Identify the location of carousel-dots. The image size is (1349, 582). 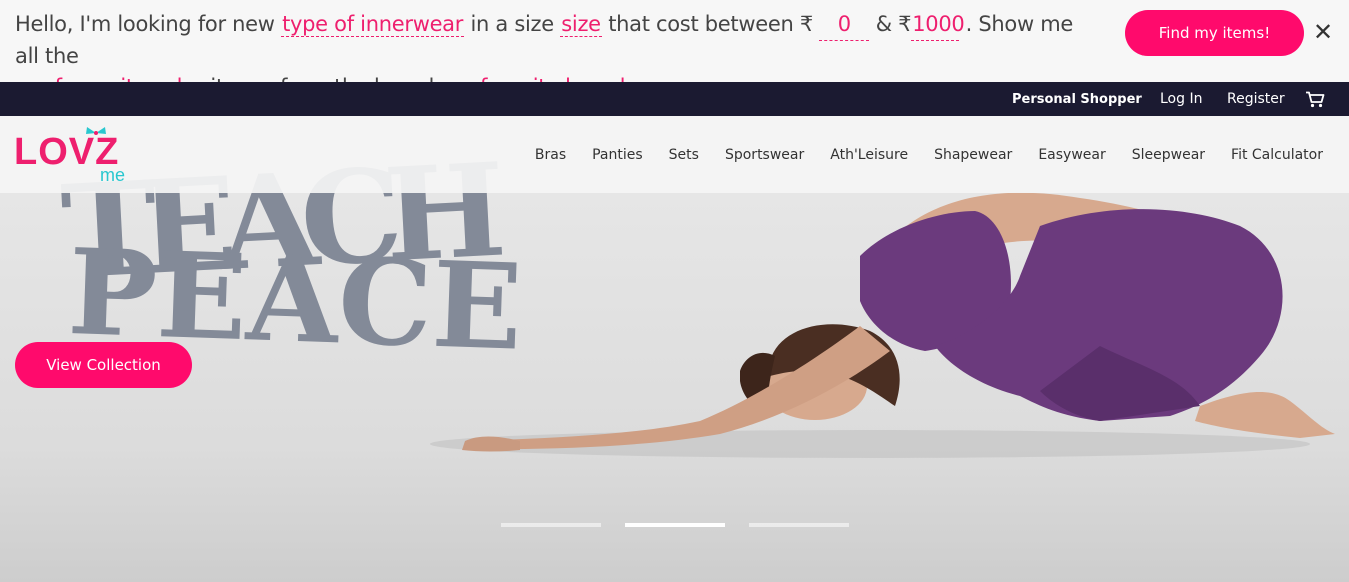
(675, 525).